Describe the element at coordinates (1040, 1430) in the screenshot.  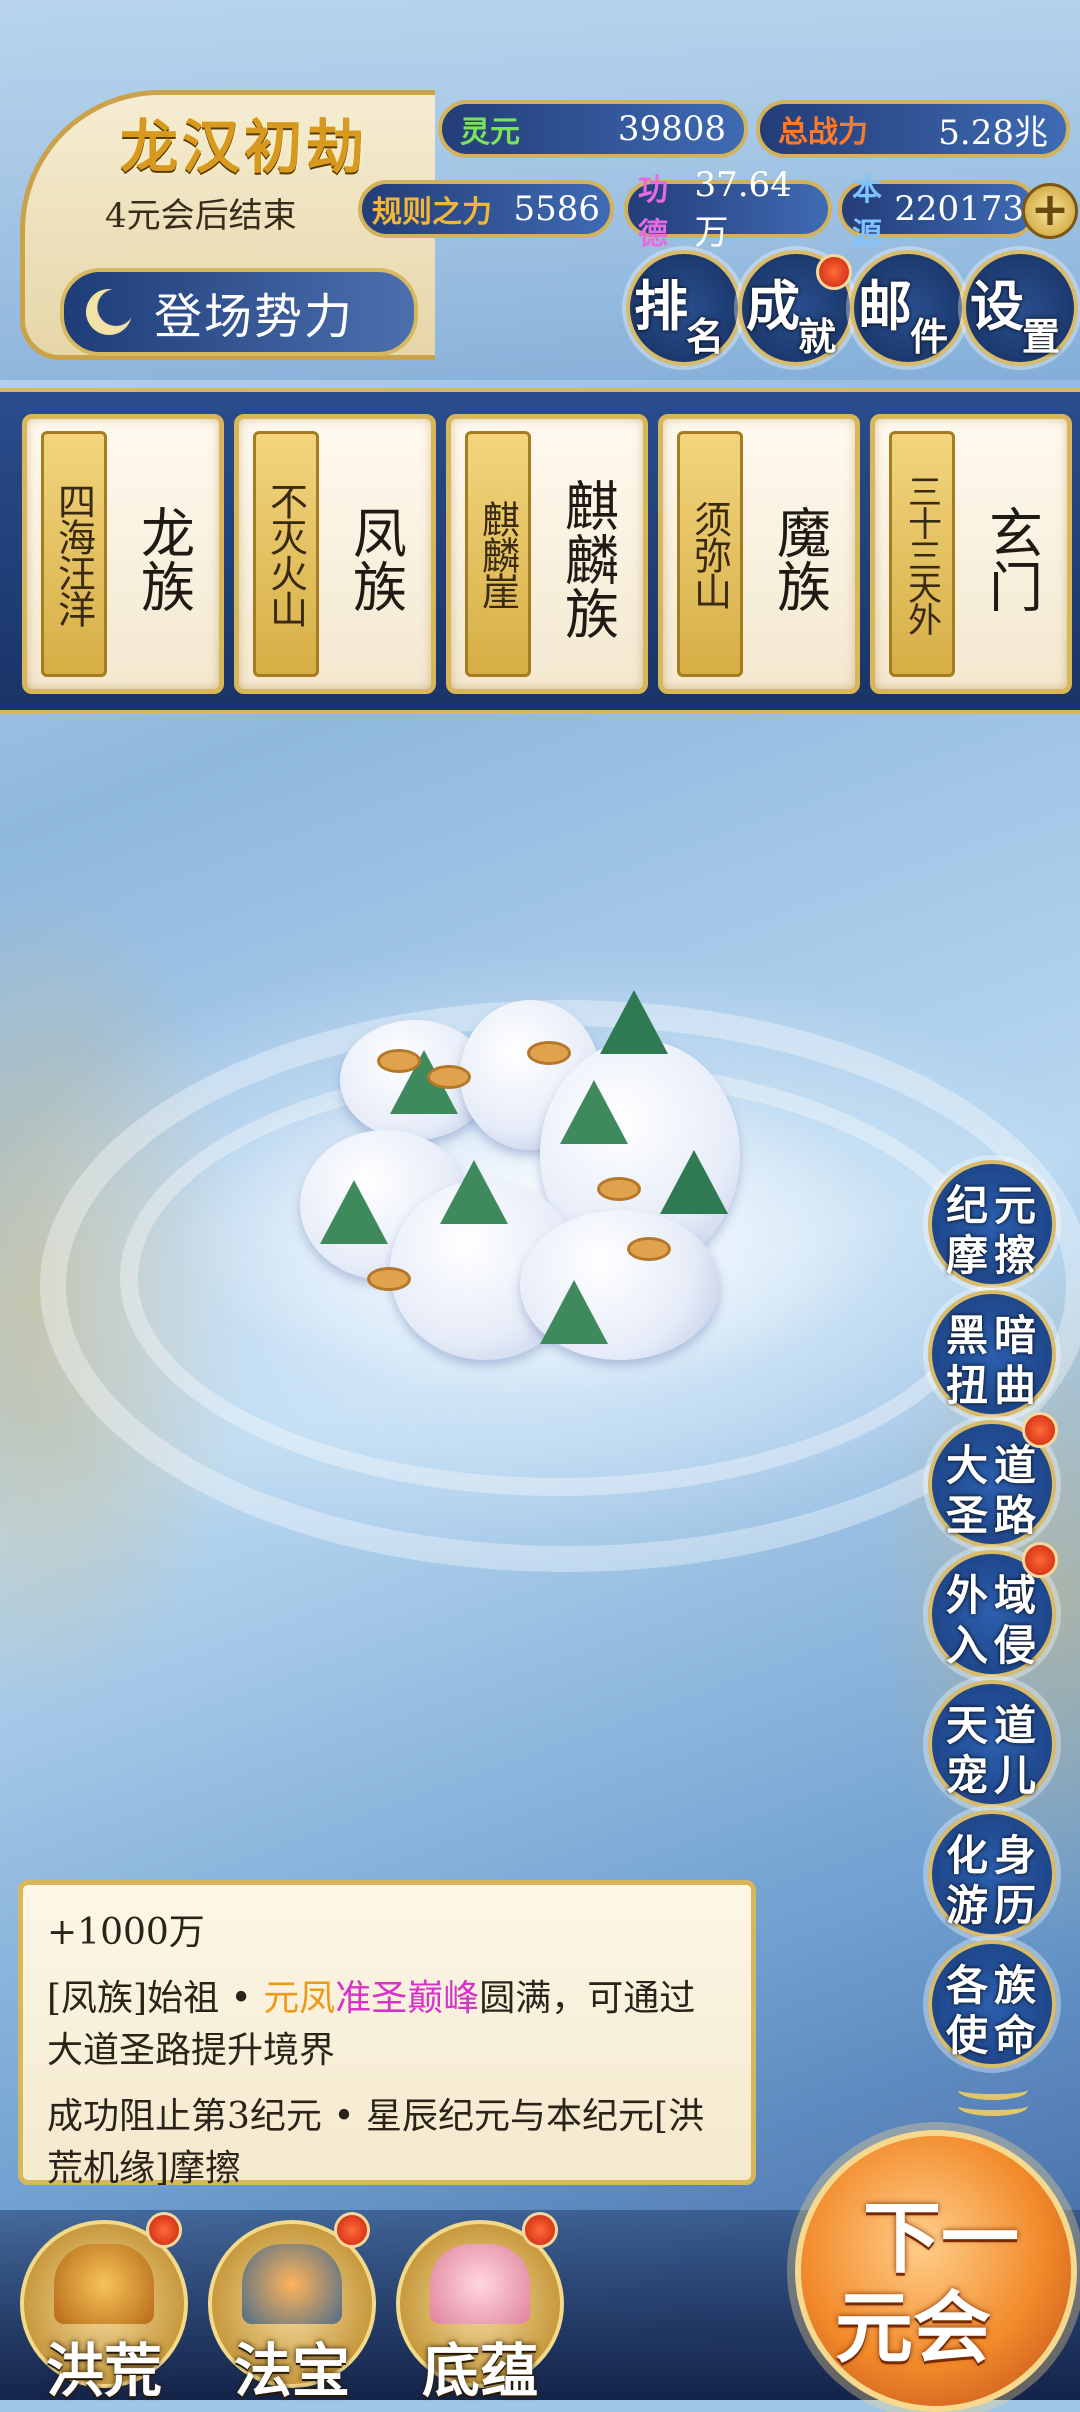
I see `dao-path-notification-dot` at that location.